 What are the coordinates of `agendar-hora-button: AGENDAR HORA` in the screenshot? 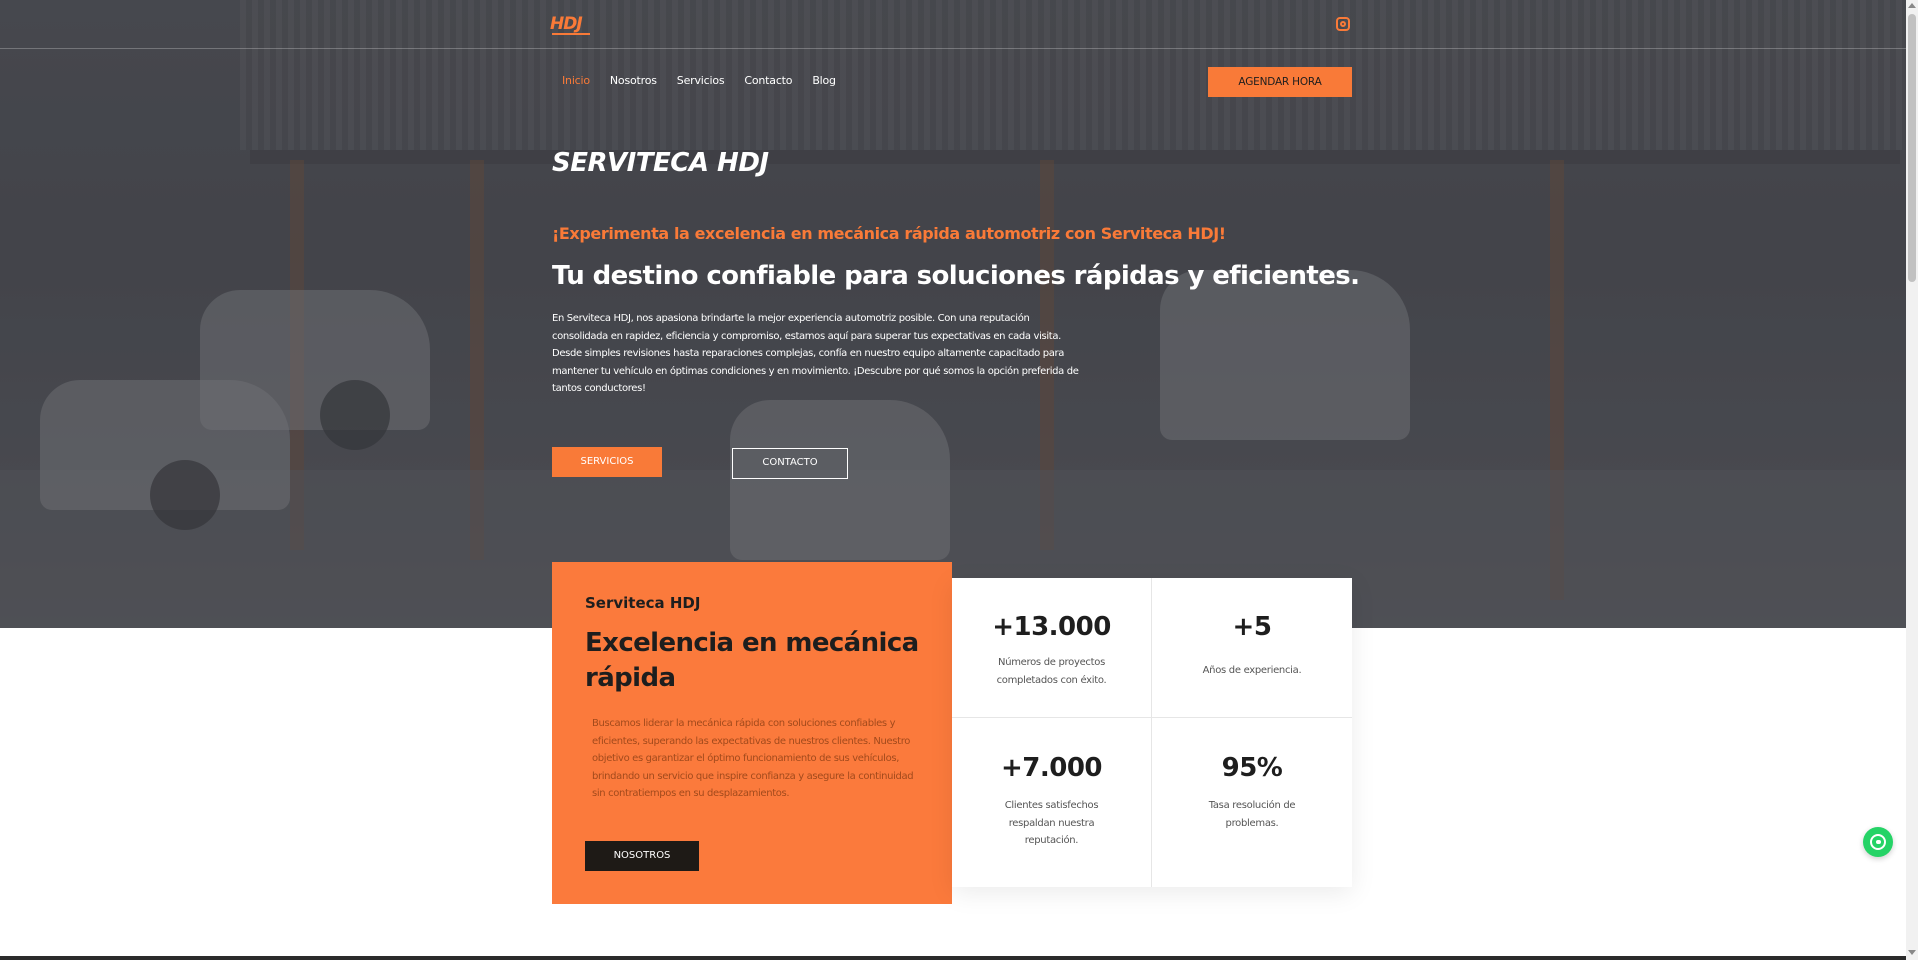 It's located at (1280, 82).